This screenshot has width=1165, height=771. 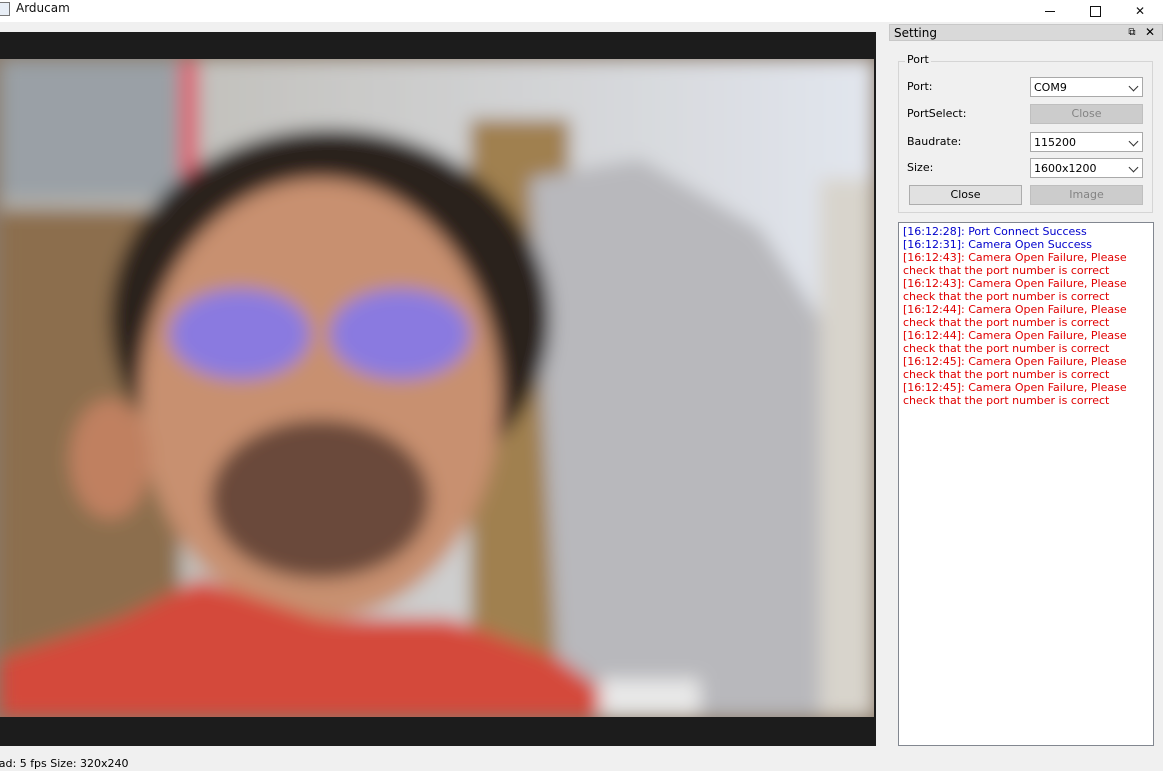 I want to click on minimize-button, so click(x=1050, y=11).